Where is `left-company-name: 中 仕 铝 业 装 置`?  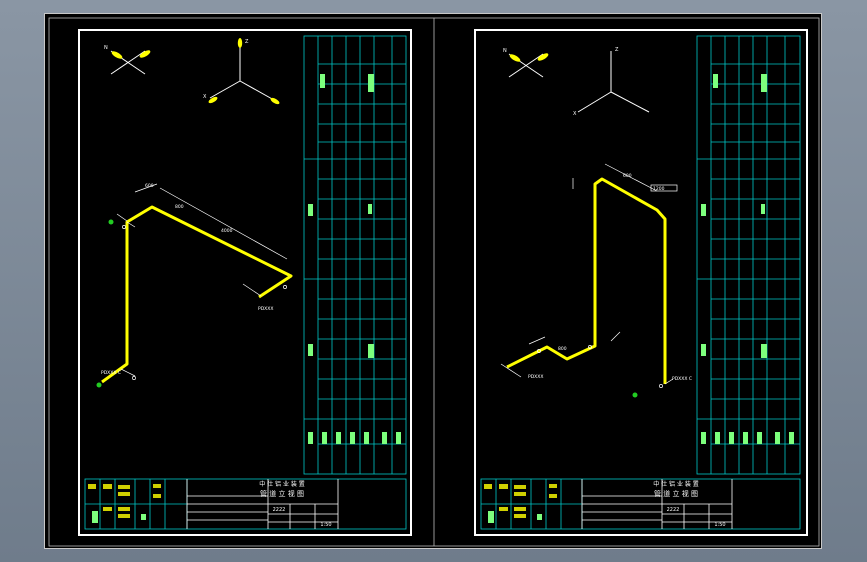
left-company-name: 中 仕 铝 业 装 置 is located at coordinates (282, 484).